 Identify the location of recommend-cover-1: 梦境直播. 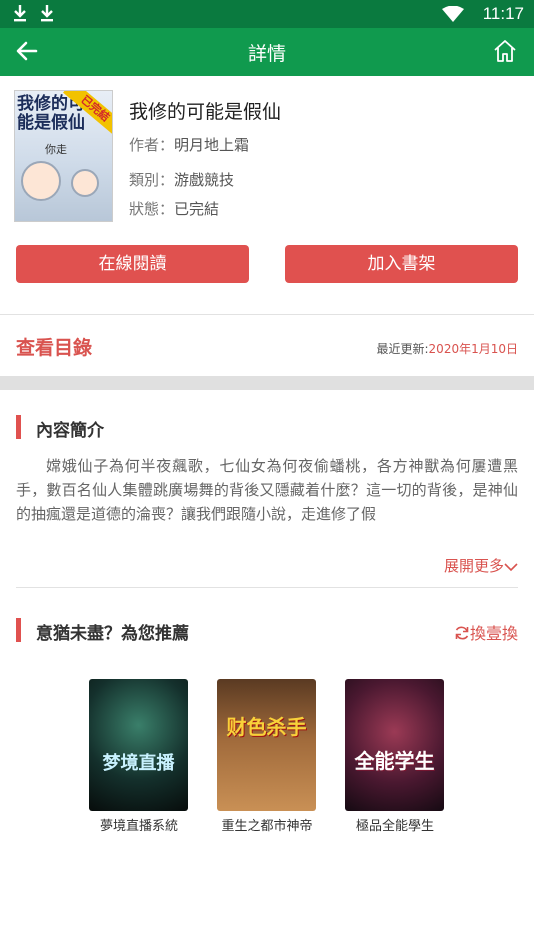
(138, 745).